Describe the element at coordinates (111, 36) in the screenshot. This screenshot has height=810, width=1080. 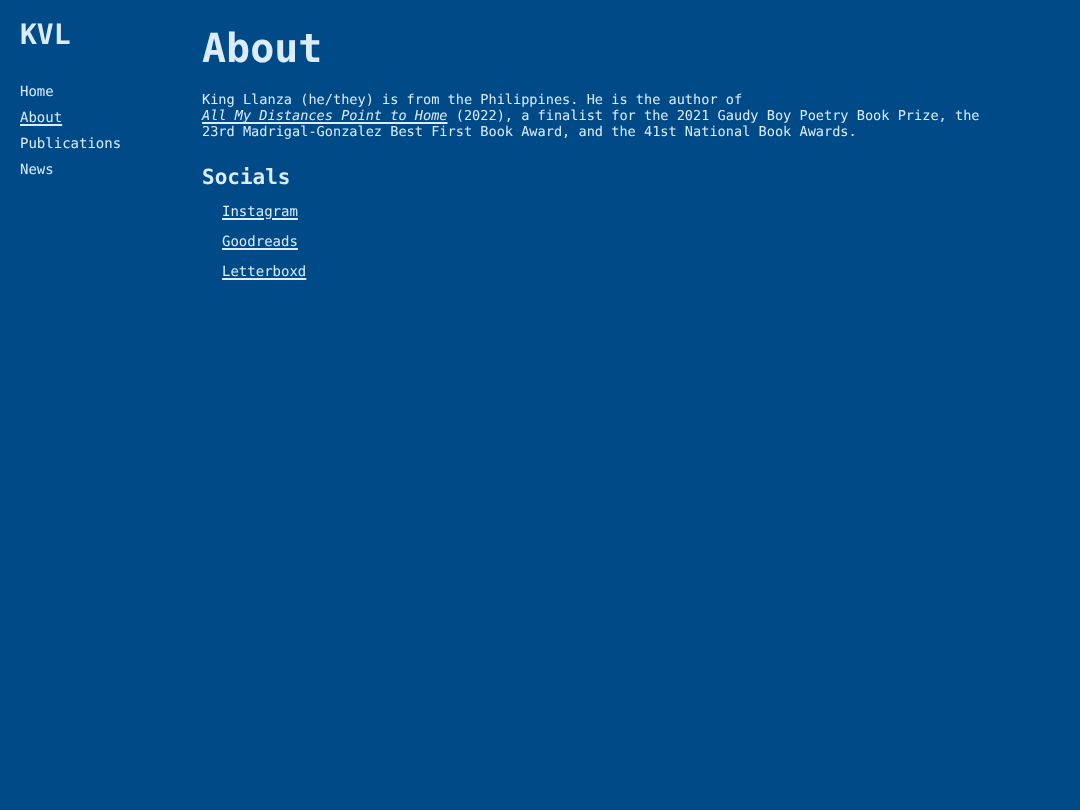
I see `site-logo: KVL` at that location.